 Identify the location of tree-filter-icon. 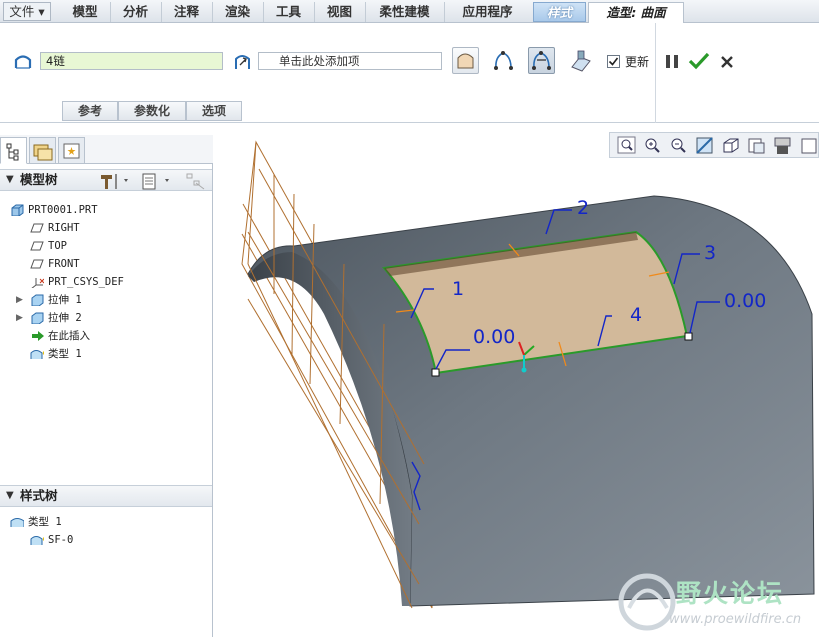
(196, 181).